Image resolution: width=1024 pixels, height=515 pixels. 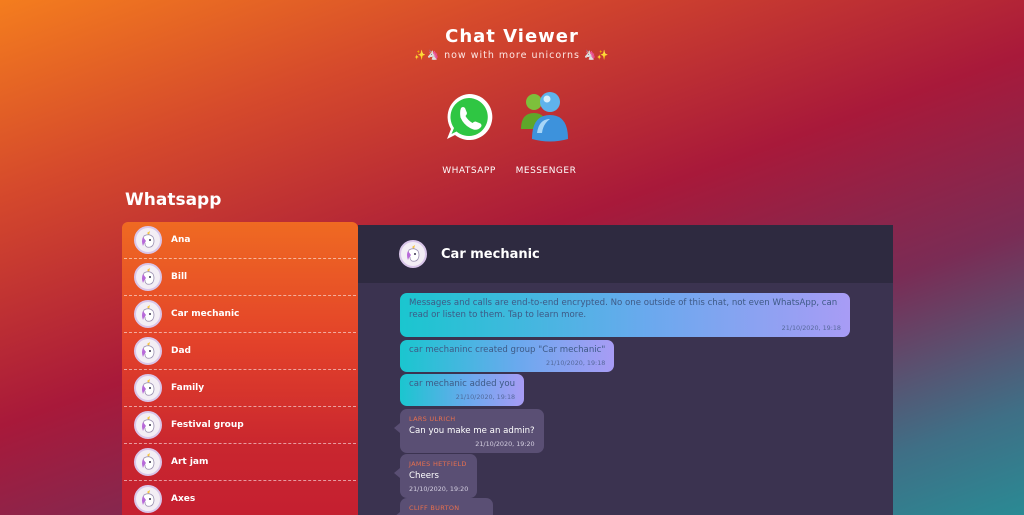 I want to click on platform-messenger-button: MESSENGER, so click(x=546, y=132).